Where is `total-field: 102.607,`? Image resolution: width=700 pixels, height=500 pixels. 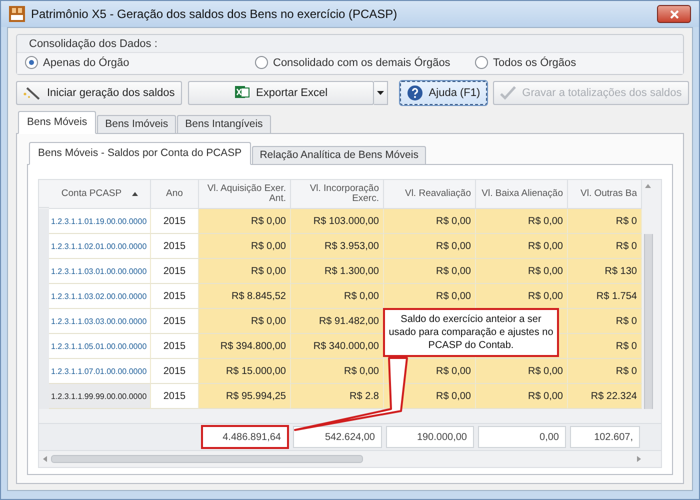
total-field: 102.607, is located at coordinates (605, 437).